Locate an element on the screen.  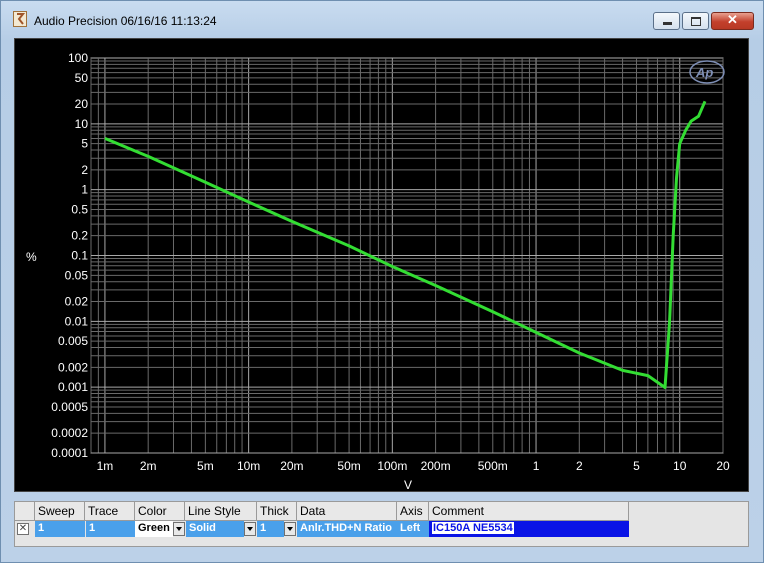
close-button: ✕ is located at coordinates (732, 21).